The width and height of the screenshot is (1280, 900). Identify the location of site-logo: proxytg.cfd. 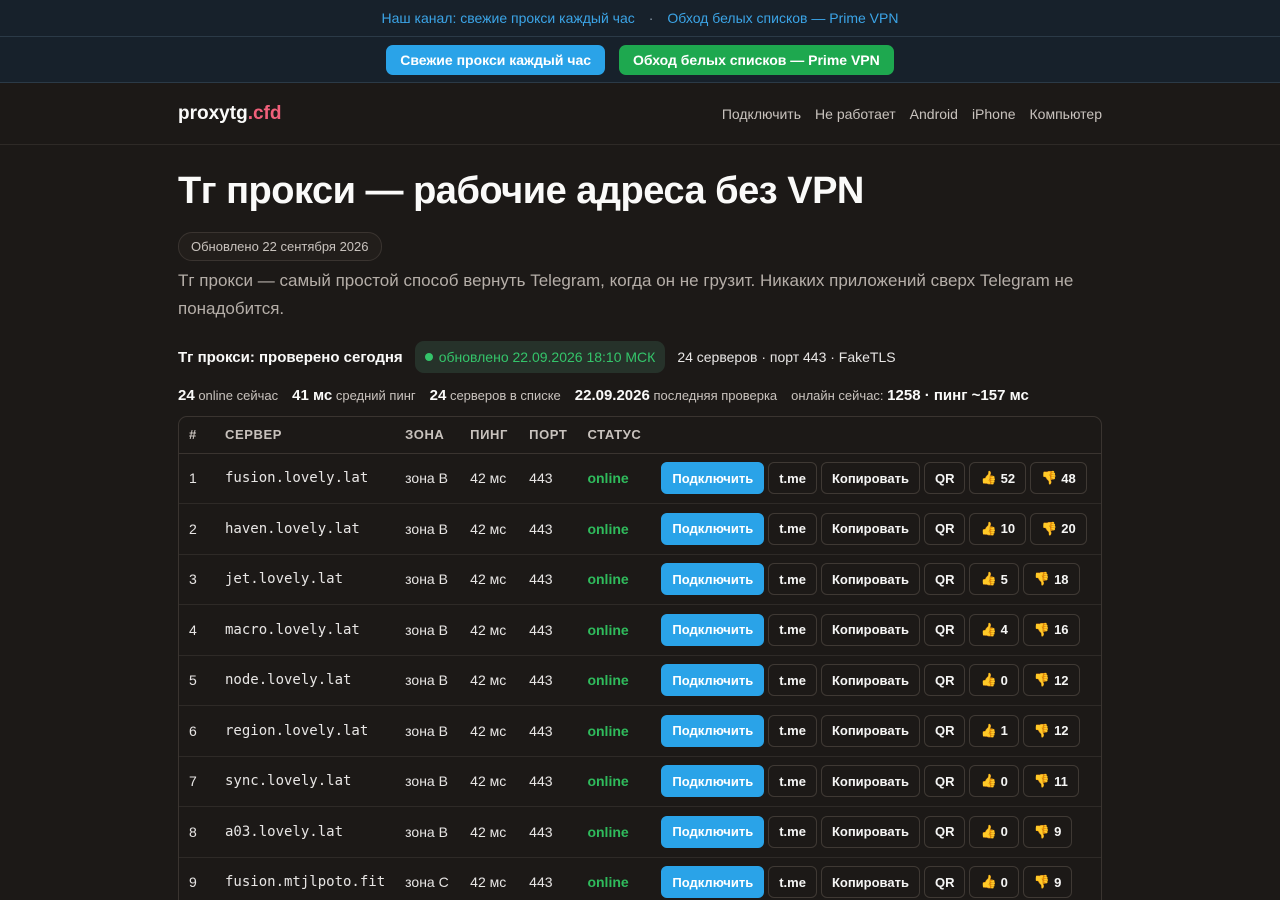
(229, 114).